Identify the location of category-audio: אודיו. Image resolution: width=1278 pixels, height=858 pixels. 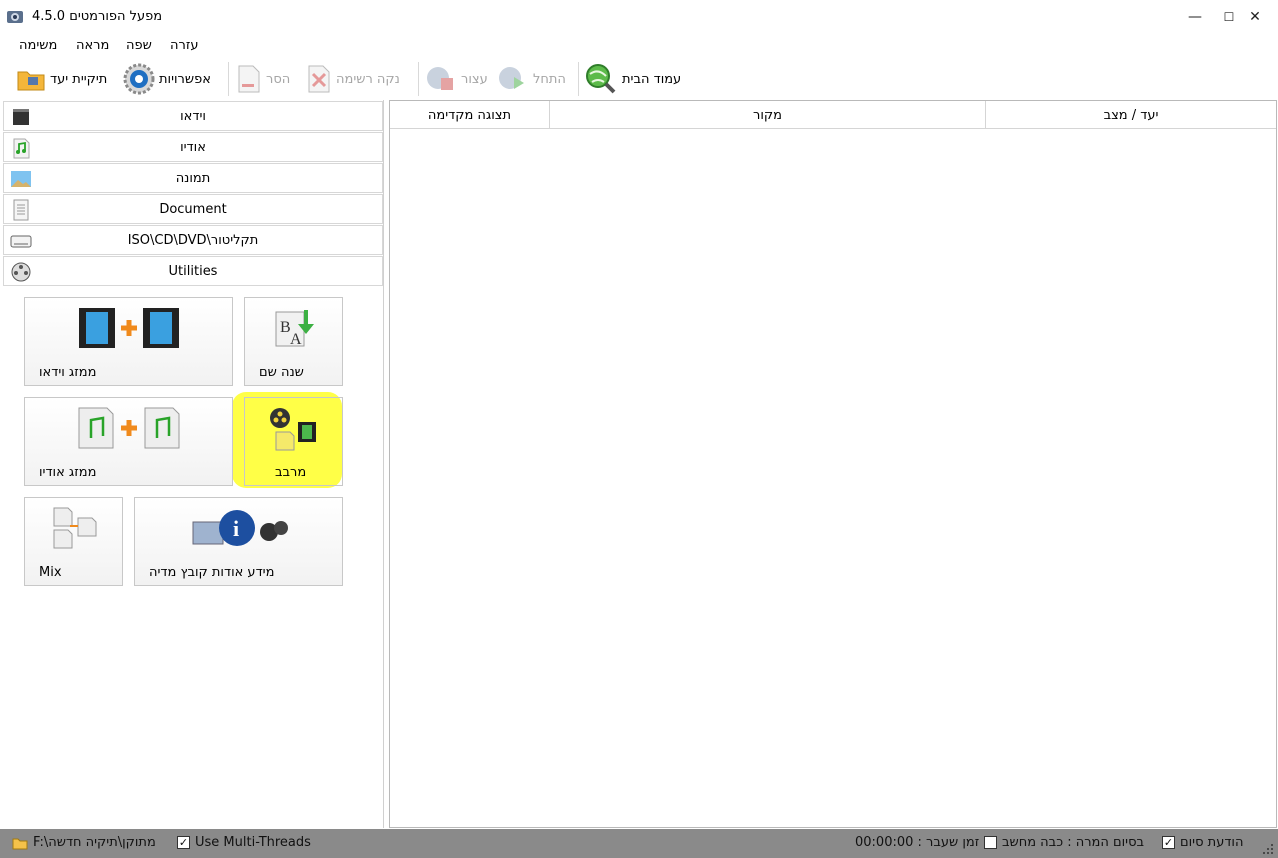
(193, 147).